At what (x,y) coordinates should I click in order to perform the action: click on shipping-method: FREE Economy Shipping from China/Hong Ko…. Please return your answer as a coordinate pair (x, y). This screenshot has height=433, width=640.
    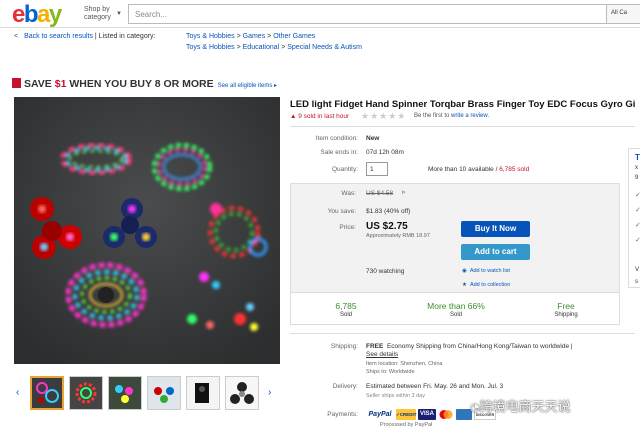
    Looking at the image, I should click on (469, 346).